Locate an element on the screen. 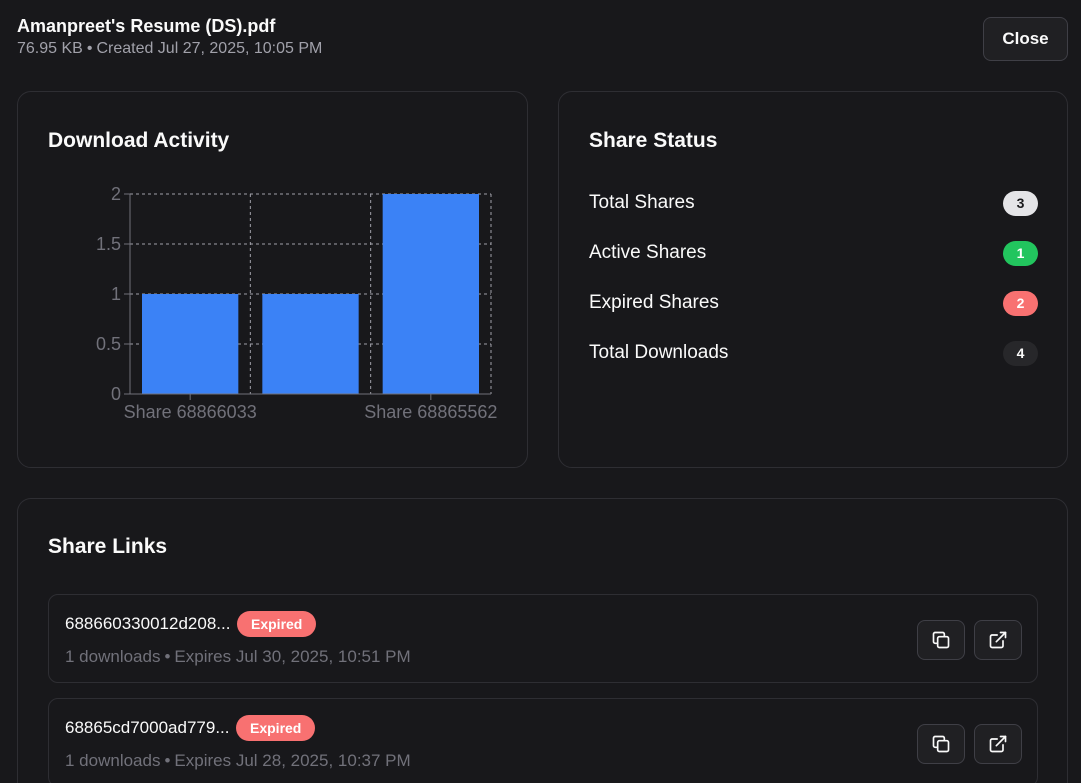 The width and height of the screenshot is (1081, 783). status-row-total-shares: Total Shares 3 is located at coordinates (813, 203).